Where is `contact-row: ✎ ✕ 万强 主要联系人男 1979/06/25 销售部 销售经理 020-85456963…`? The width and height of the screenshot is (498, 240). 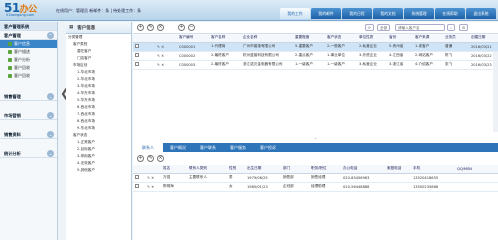 contact-row: ✎ ✕ 万强 主要联系人男 1979/06/25 销售部 销售经理 020-85456963… is located at coordinates (315, 178).